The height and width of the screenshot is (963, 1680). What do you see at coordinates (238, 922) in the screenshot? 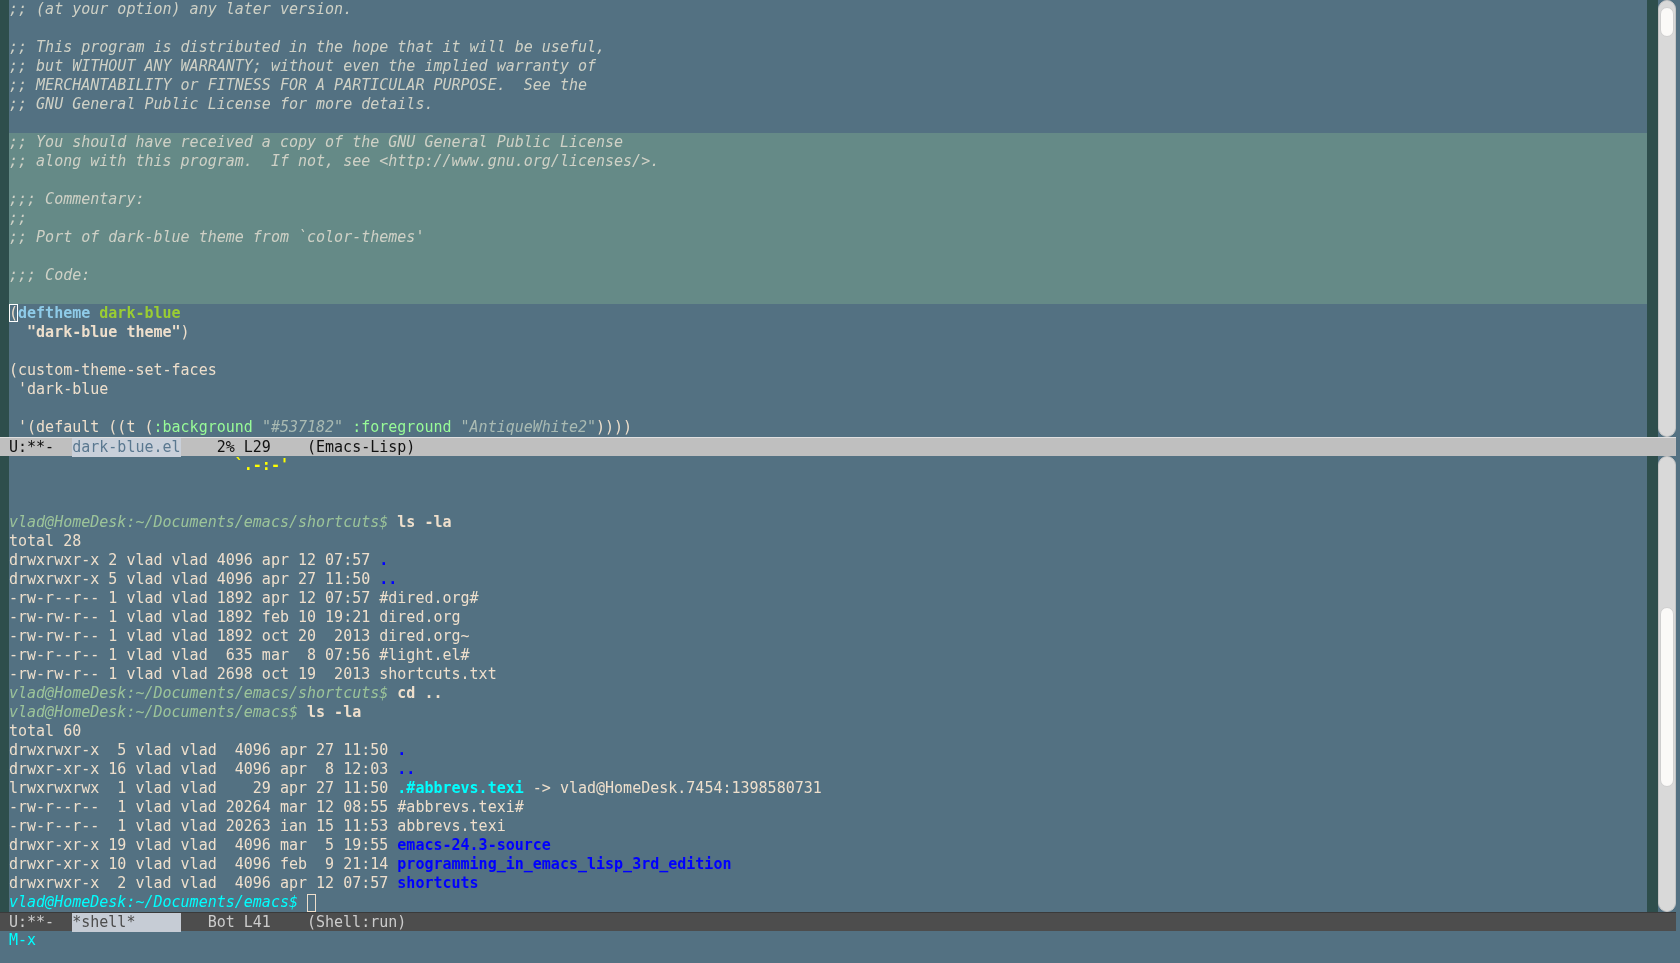
I see `line-position: Bot L41` at bounding box center [238, 922].